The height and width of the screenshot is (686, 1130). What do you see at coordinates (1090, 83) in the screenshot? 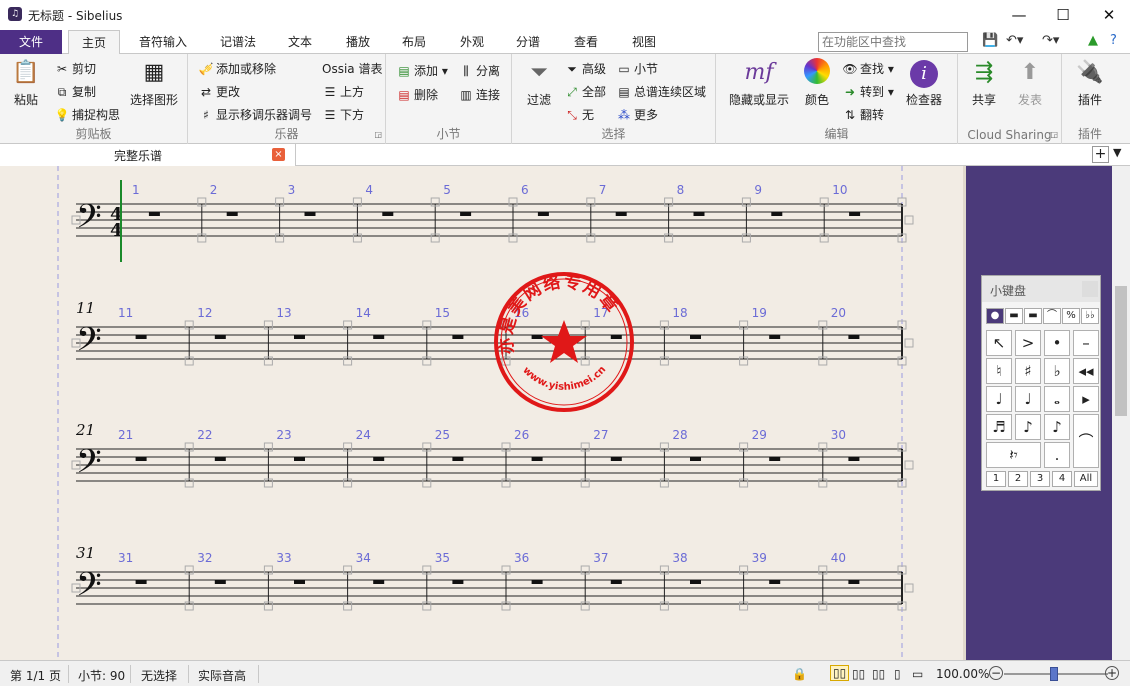
I see `plugins-button: 🔌 插件` at bounding box center [1090, 83].